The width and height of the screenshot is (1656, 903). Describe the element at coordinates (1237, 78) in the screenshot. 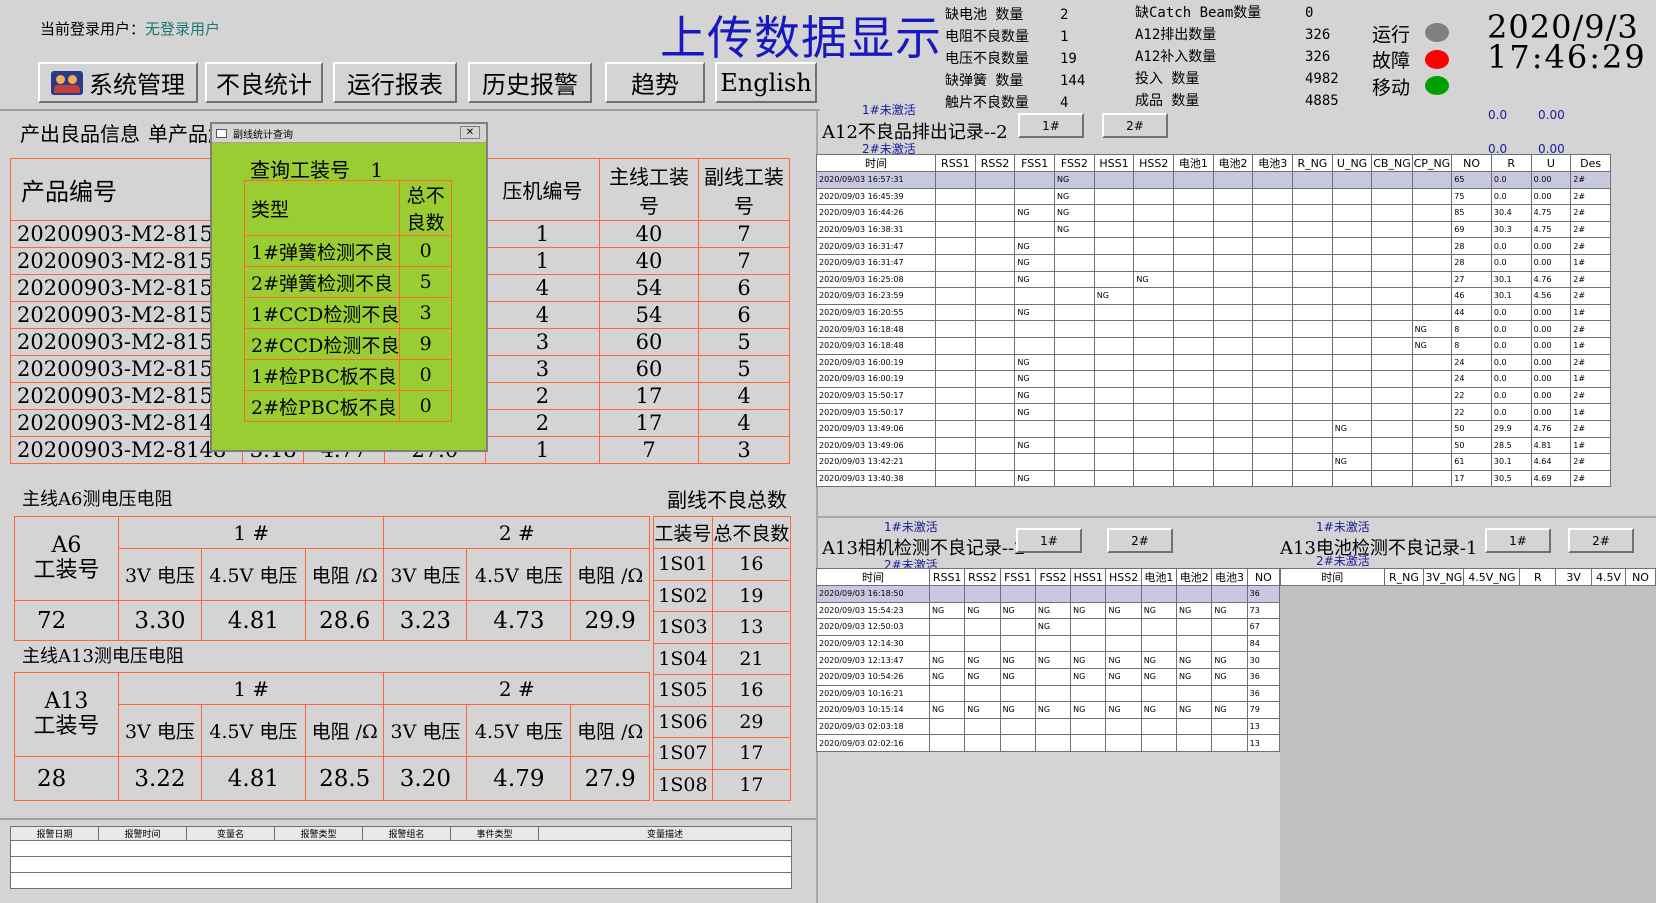

I see `stat-right-item: 投入 数量 4982` at that location.